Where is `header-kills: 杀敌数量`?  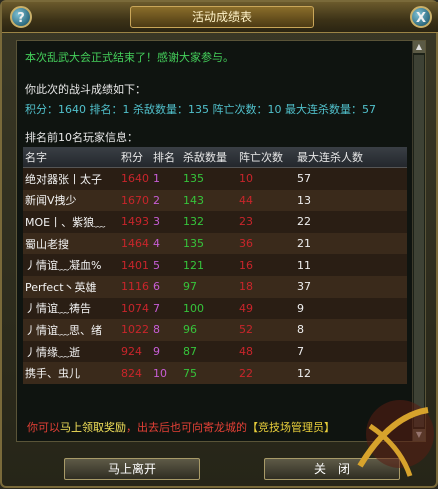
header-kills: 杀敌数量 is located at coordinates (209, 157).